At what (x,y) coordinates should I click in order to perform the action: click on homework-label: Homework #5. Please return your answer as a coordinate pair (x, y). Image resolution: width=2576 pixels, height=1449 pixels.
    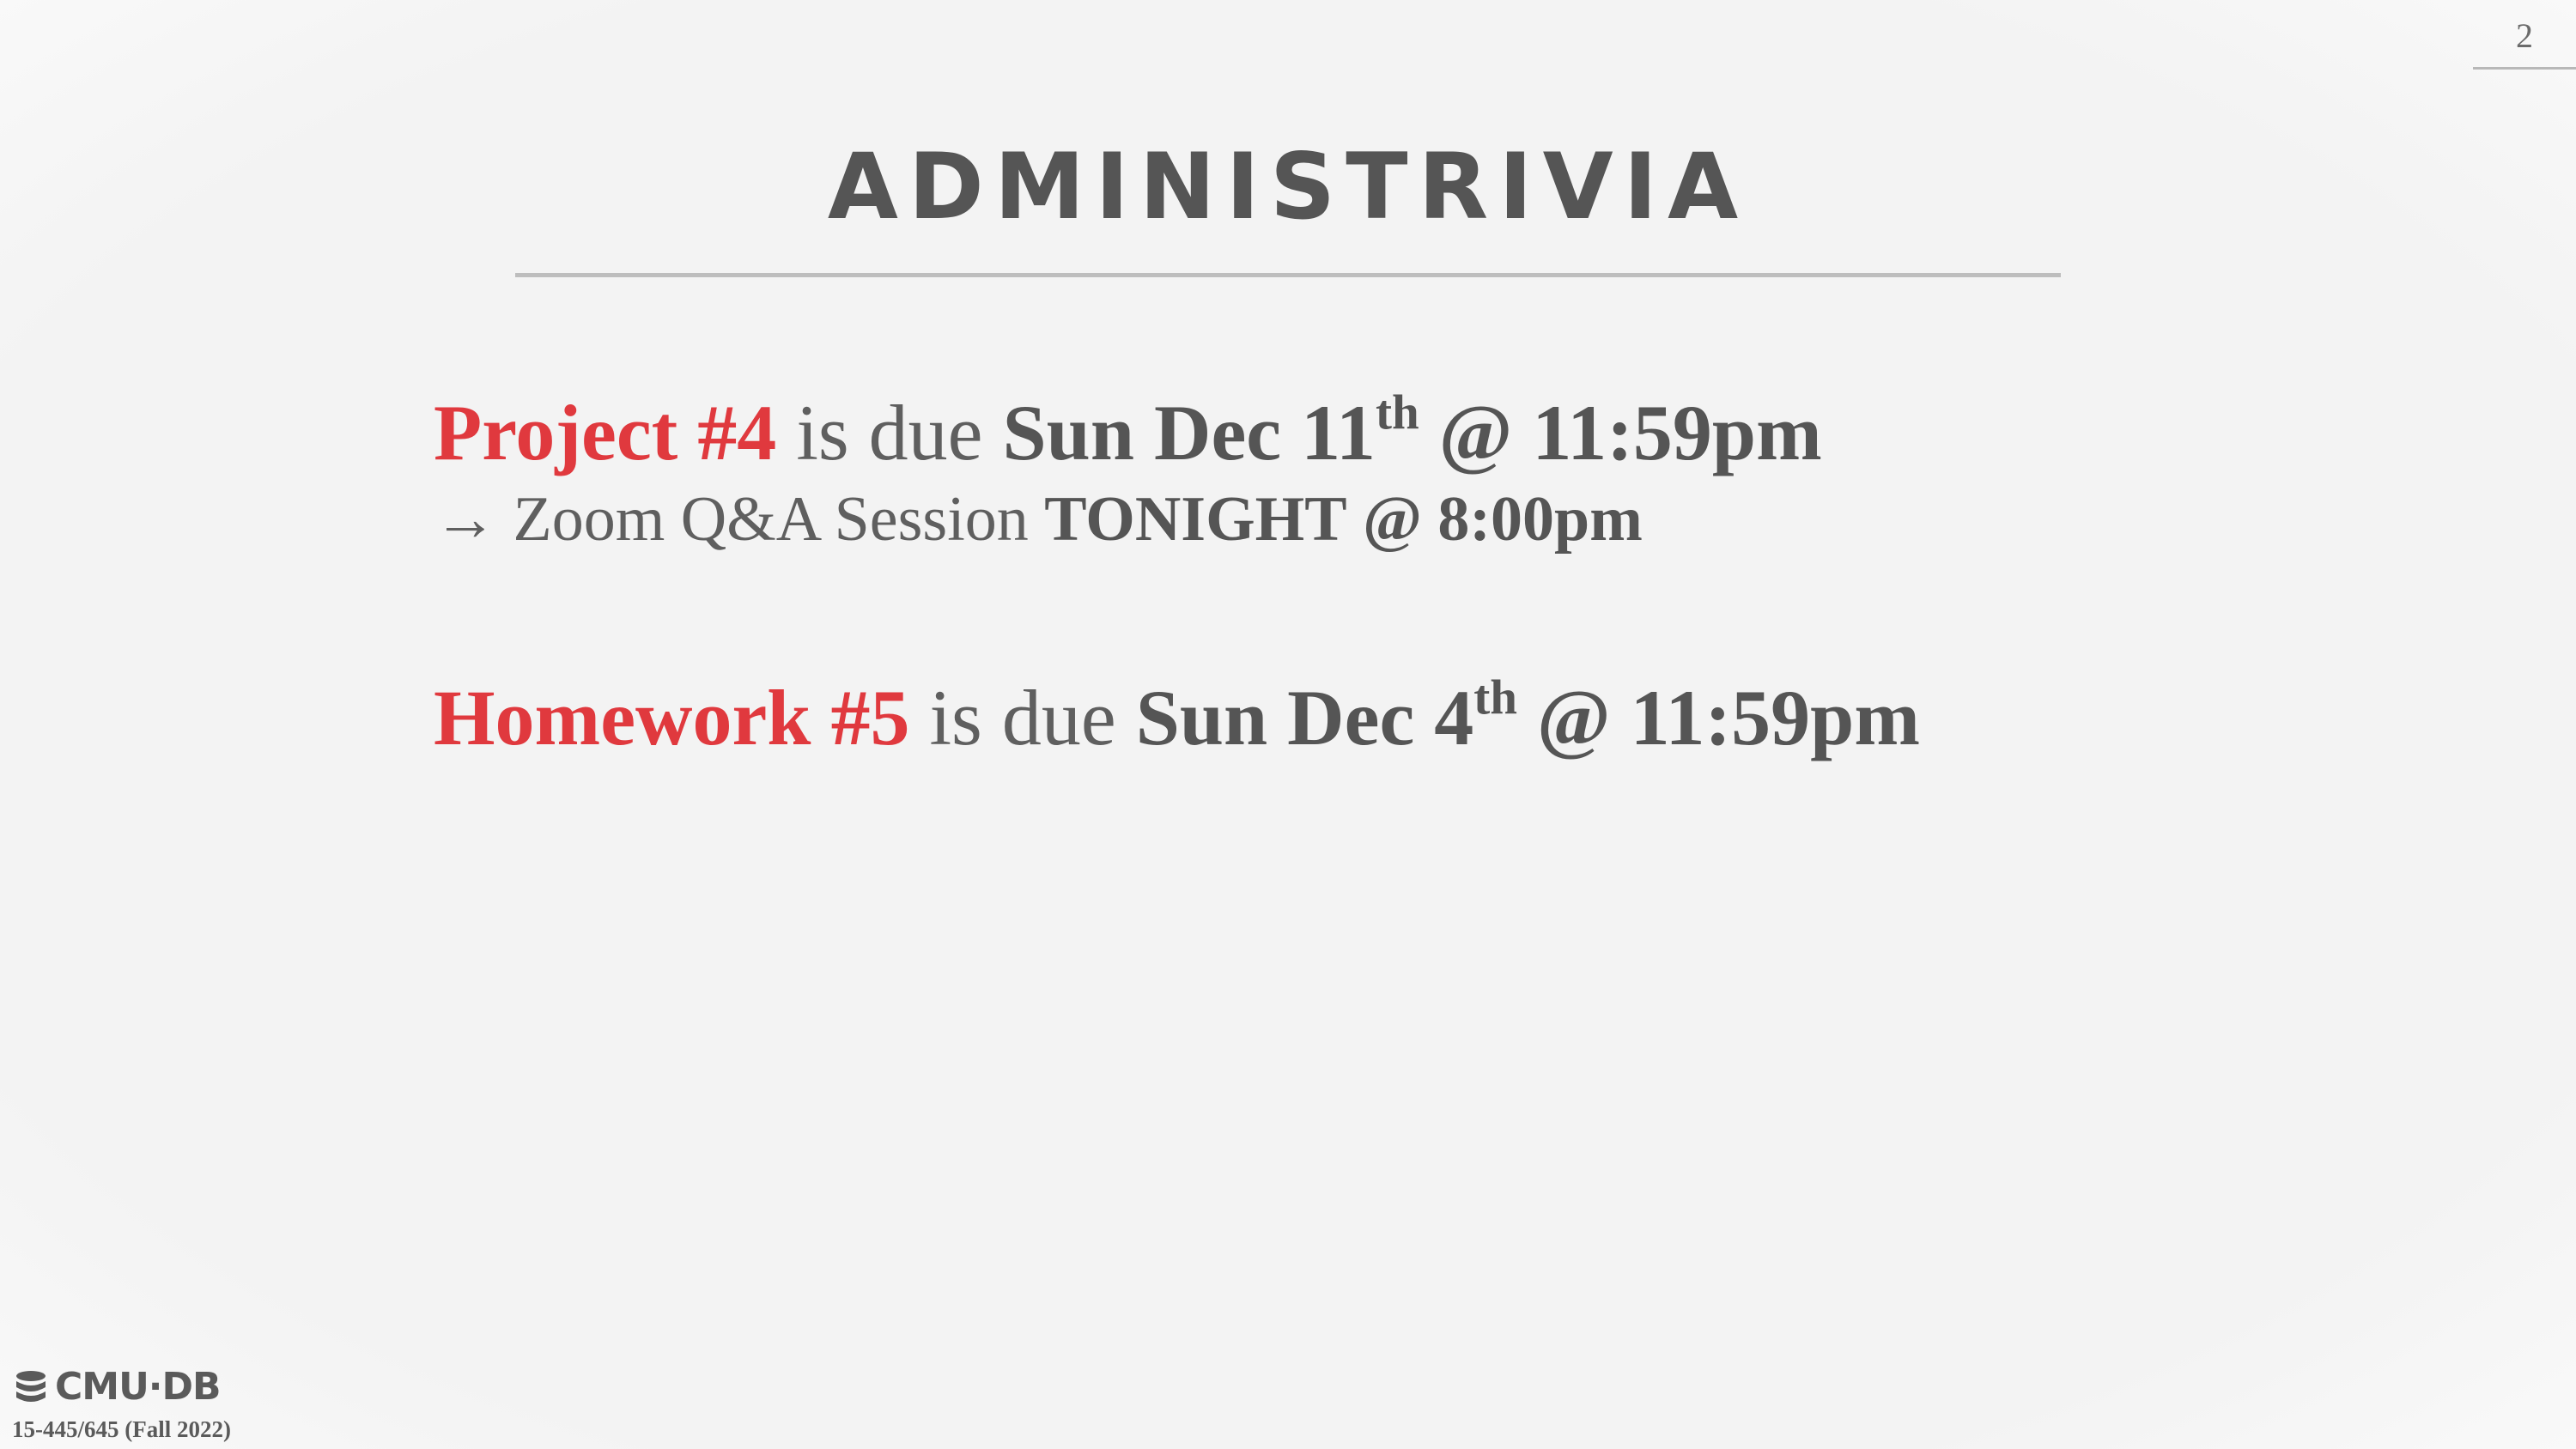
    Looking at the image, I should click on (672, 717).